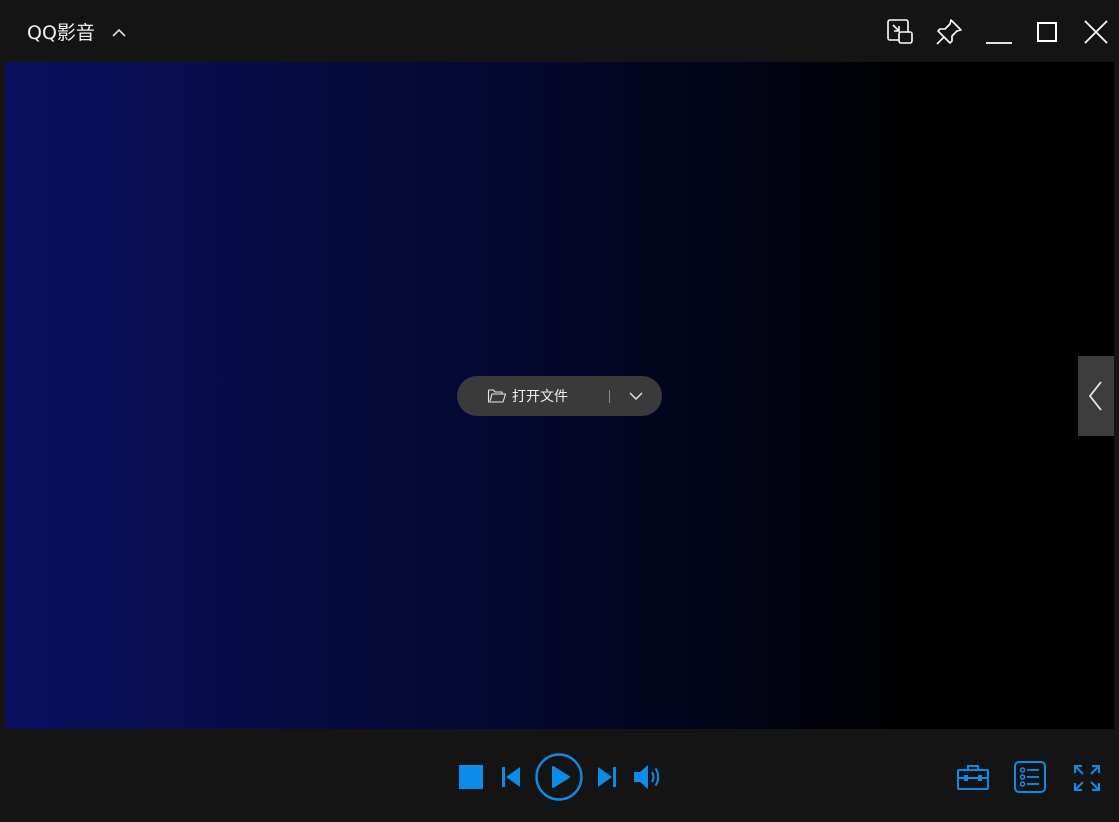  I want to click on open-file-control: 打开文件, so click(559, 396).